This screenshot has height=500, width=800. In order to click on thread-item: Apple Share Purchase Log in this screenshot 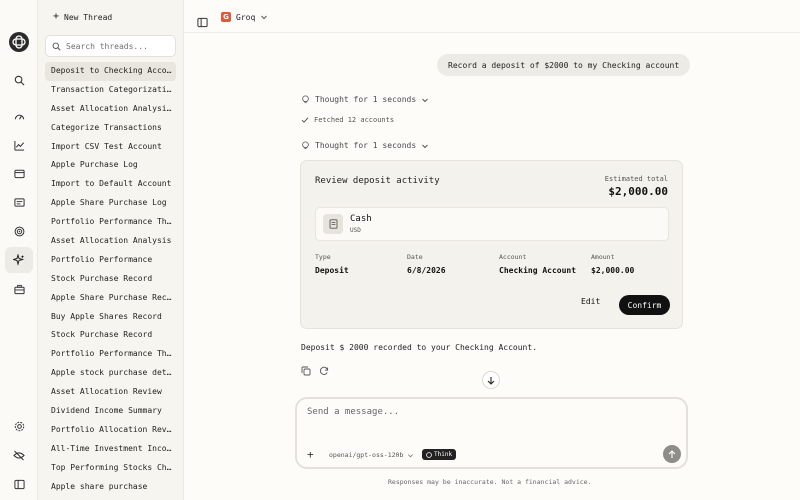, I will do `click(110, 203)`.